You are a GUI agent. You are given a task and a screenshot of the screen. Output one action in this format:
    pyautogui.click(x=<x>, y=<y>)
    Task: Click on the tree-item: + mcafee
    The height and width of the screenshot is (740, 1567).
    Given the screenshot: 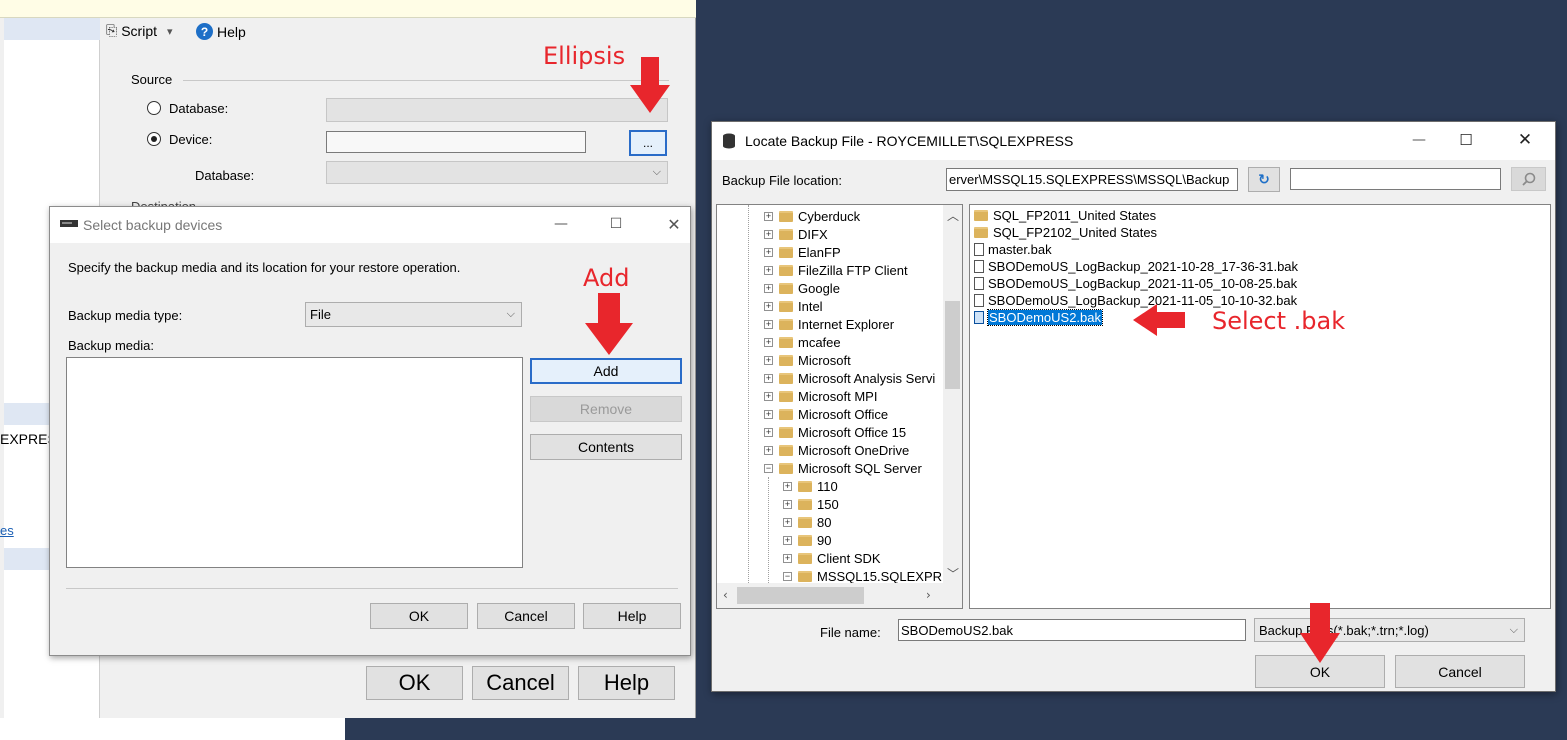 What is the action you would take?
    pyautogui.click(x=830, y=342)
    